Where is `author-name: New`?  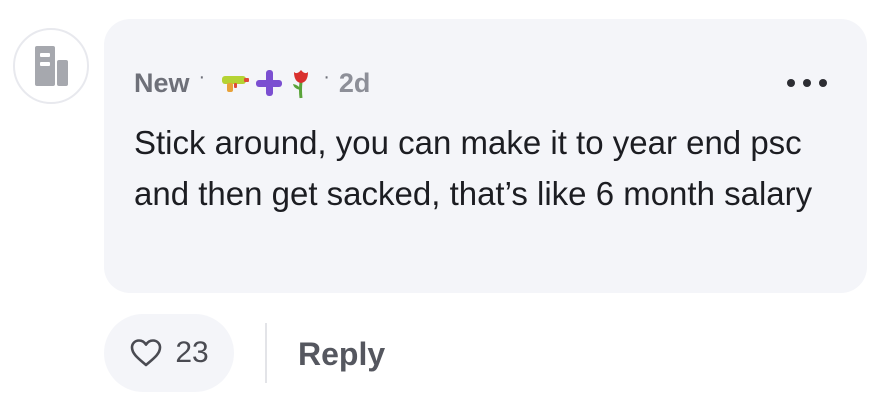
author-name: New is located at coordinates (162, 83).